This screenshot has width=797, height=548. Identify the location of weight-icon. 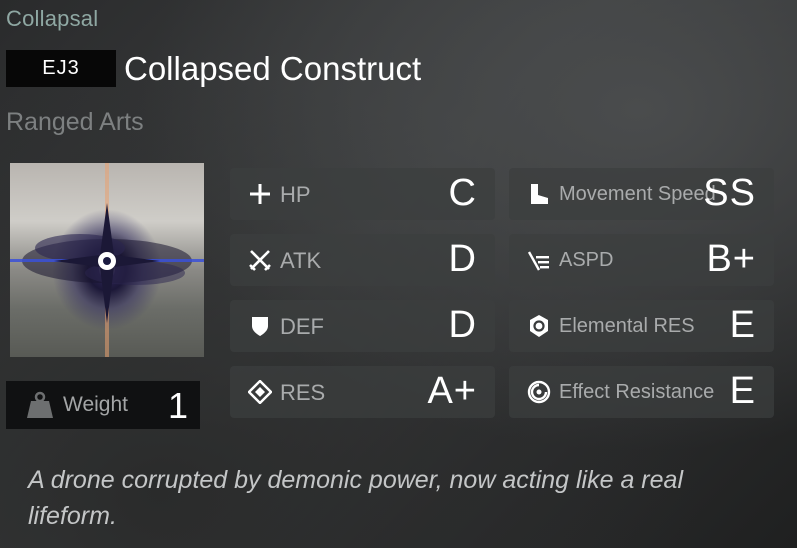
(40, 407).